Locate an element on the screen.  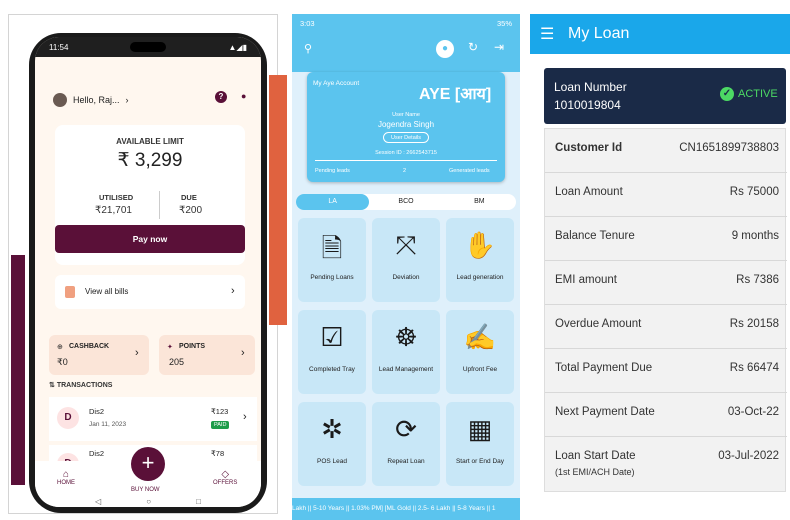
menu-icon: ☰ is located at coordinates (549, 34).